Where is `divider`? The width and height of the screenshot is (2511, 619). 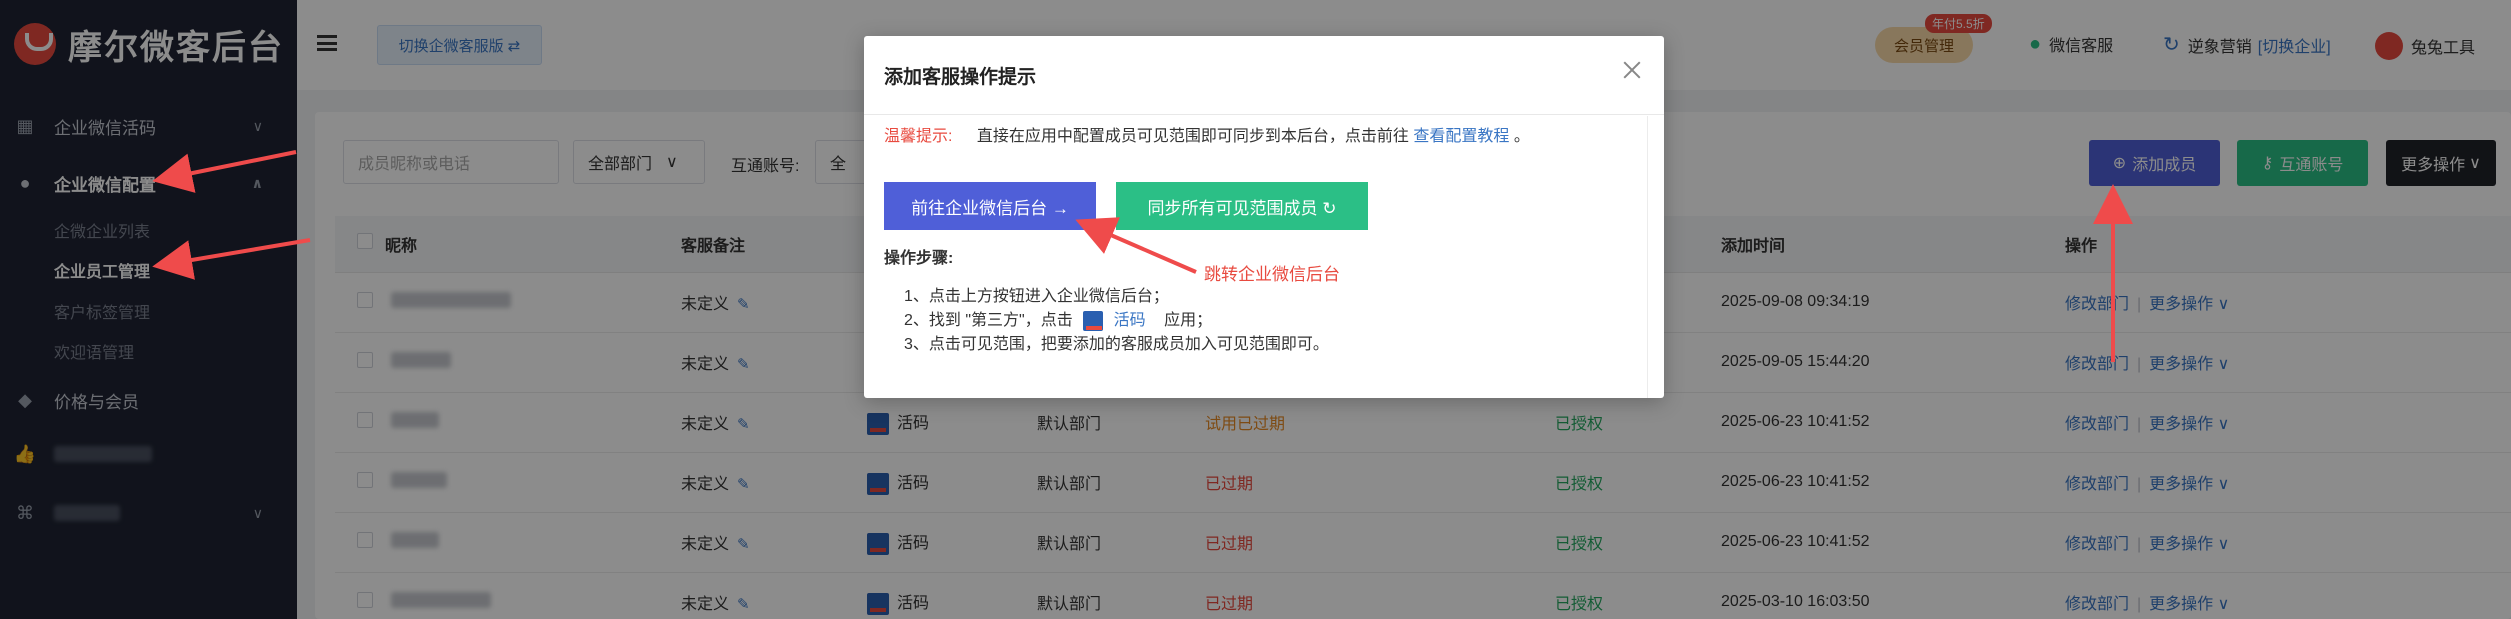
divider is located at coordinates (1264, 114).